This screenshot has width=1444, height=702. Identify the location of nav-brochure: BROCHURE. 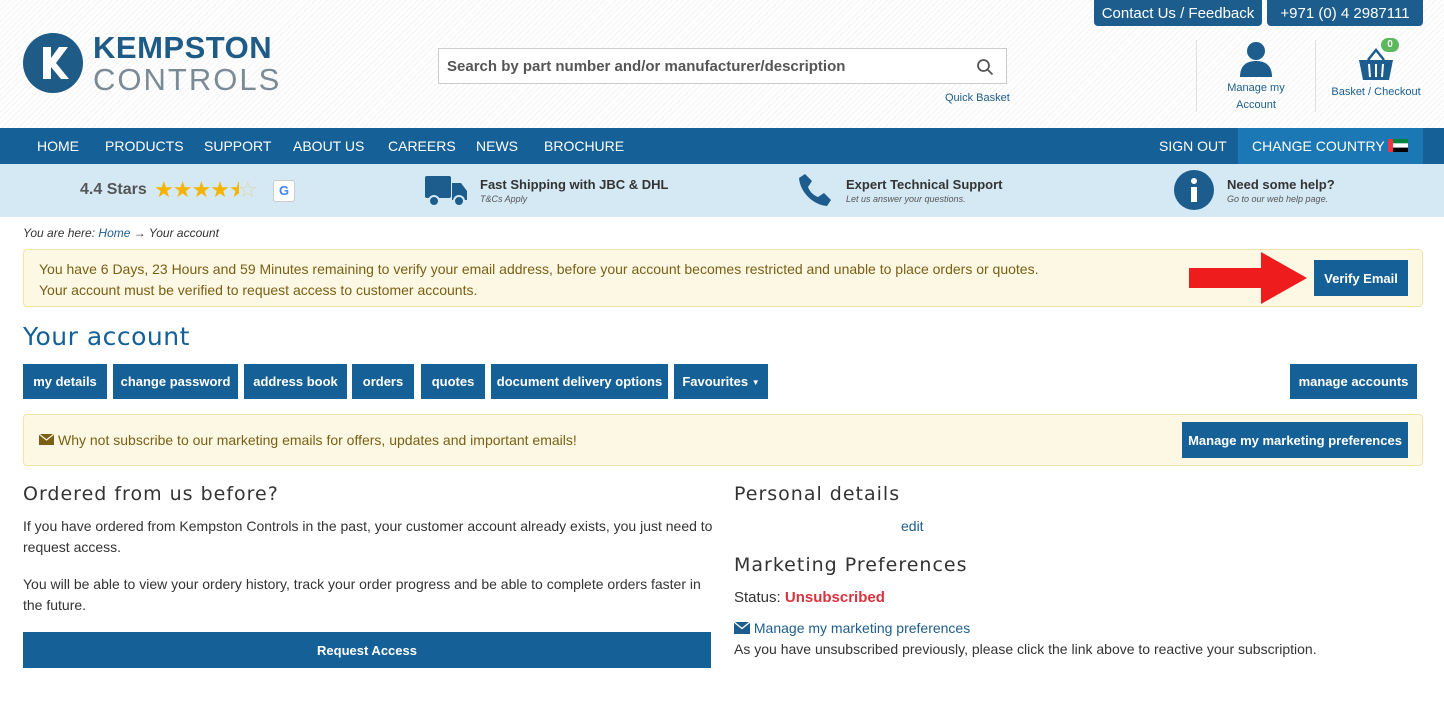
(584, 146).